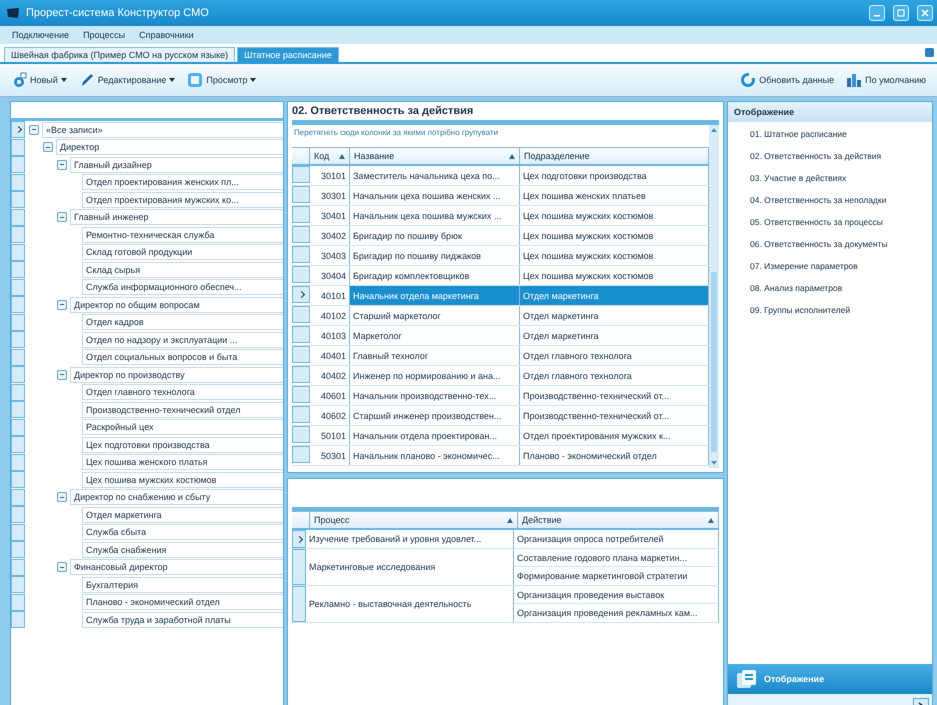 The width and height of the screenshot is (937, 705). I want to click on tree-item: Директор, so click(169, 147).